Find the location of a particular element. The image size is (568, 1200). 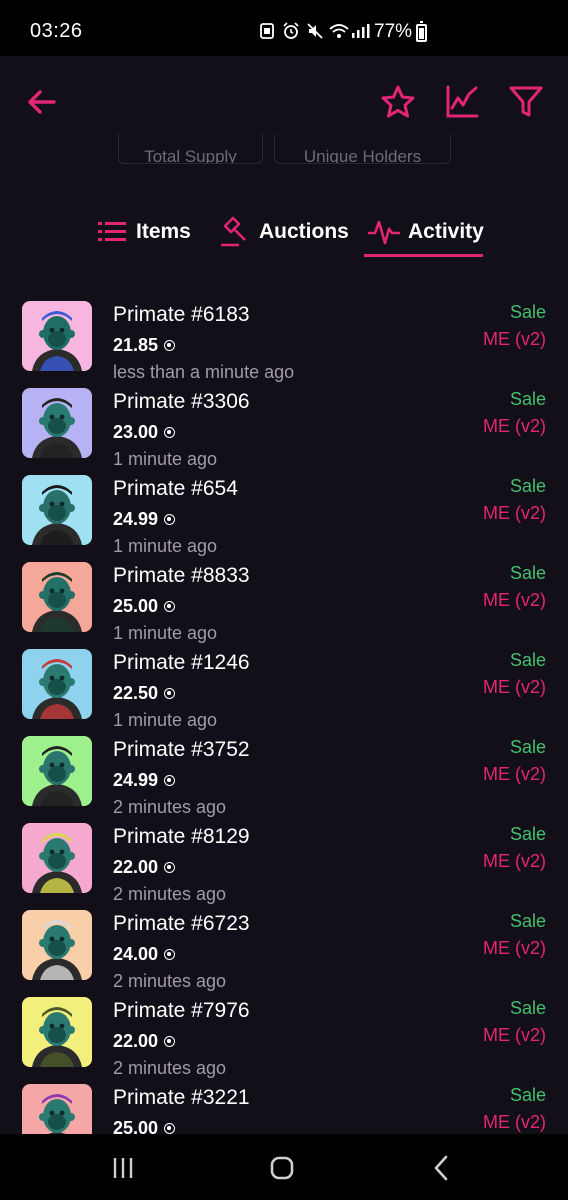

activity-icon is located at coordinates (384, 232).